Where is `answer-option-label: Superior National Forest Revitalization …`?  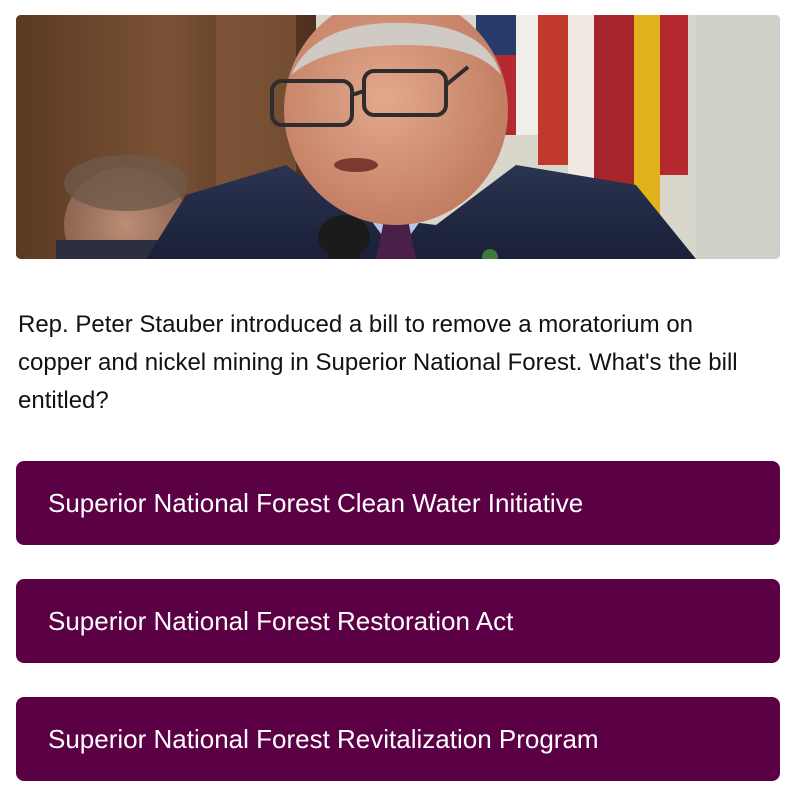 answer-option-label: Superior National Forest Revitalization … is located at coordinates (323, 738).